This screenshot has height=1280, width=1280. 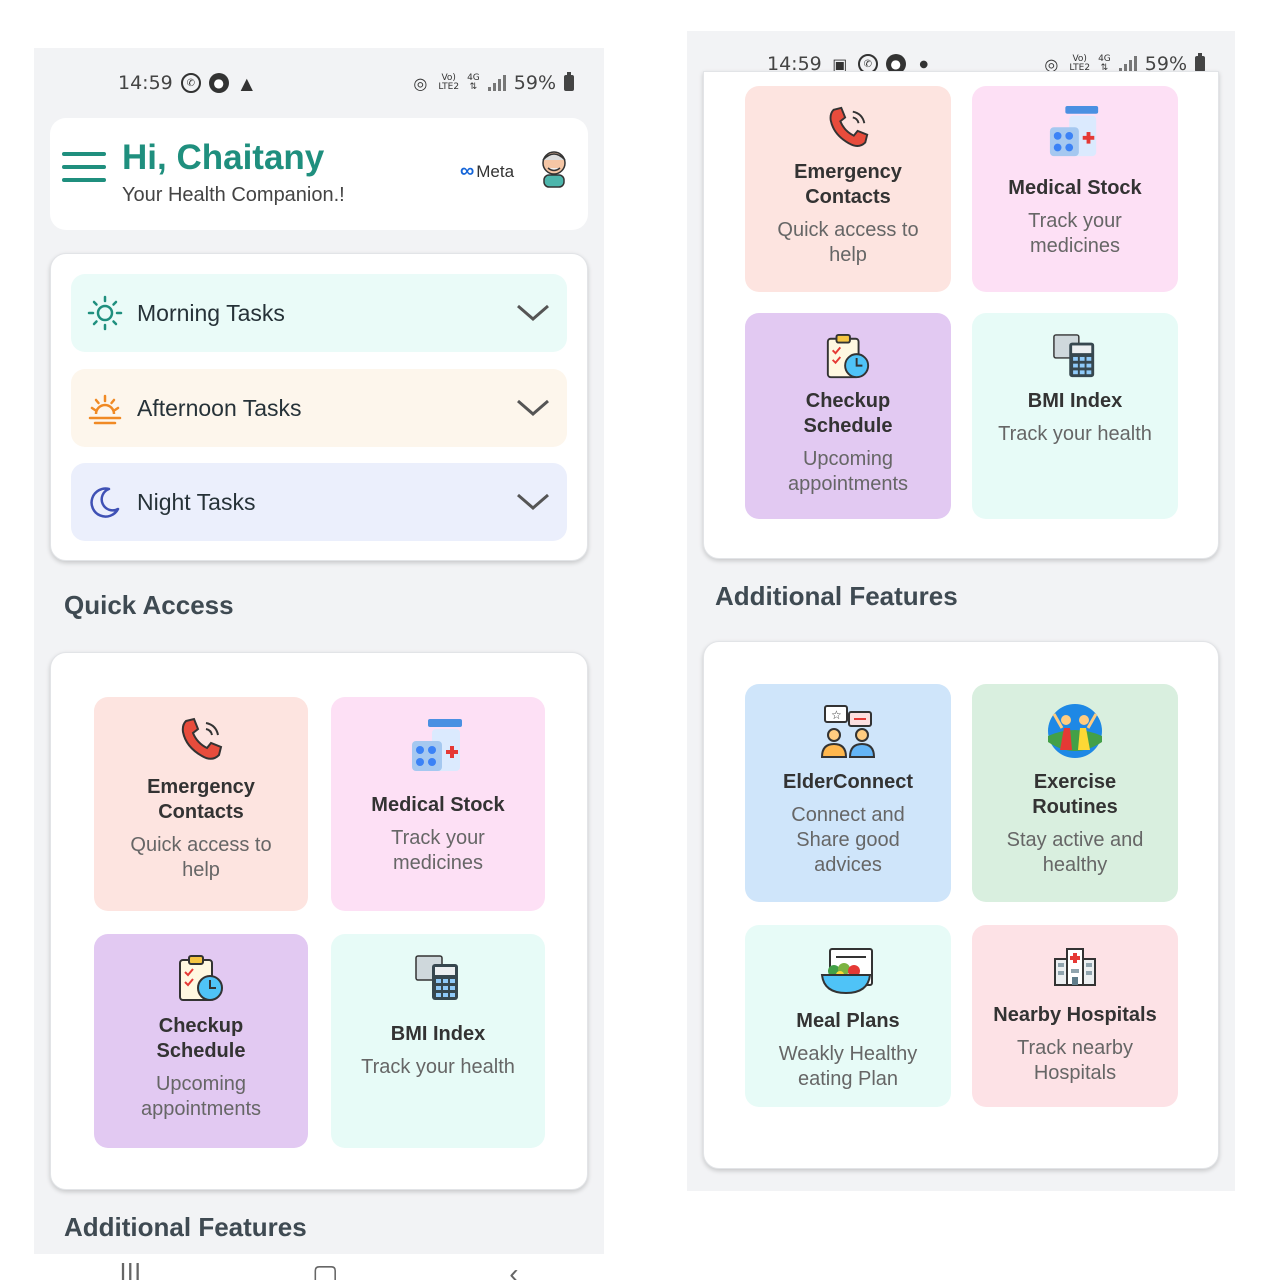 I want to click on meta-ai-button: ∞ Meta, so click(x=487, y=171).